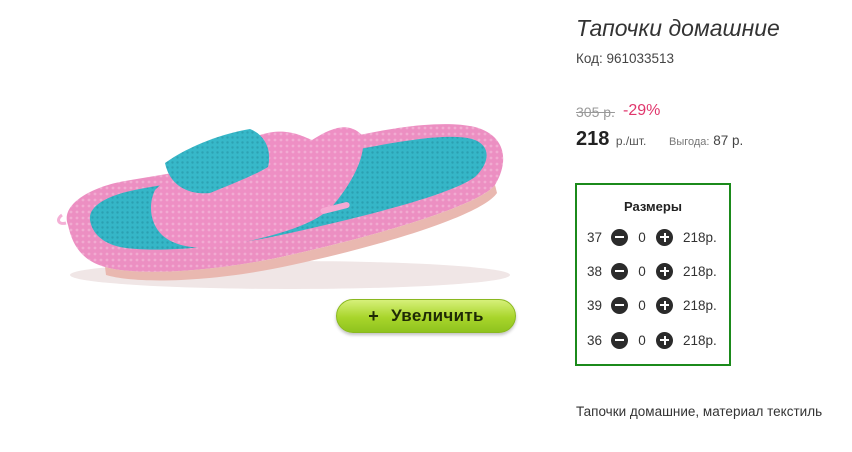  Describe the element at coordinates (642, 110) in the screenshot. I see `discount-badge: -29%` at that location.